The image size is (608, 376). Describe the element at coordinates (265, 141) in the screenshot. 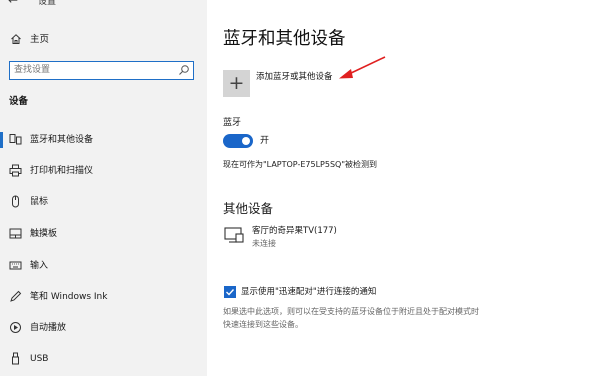

I see `bluetooth-state: 开` at that location.